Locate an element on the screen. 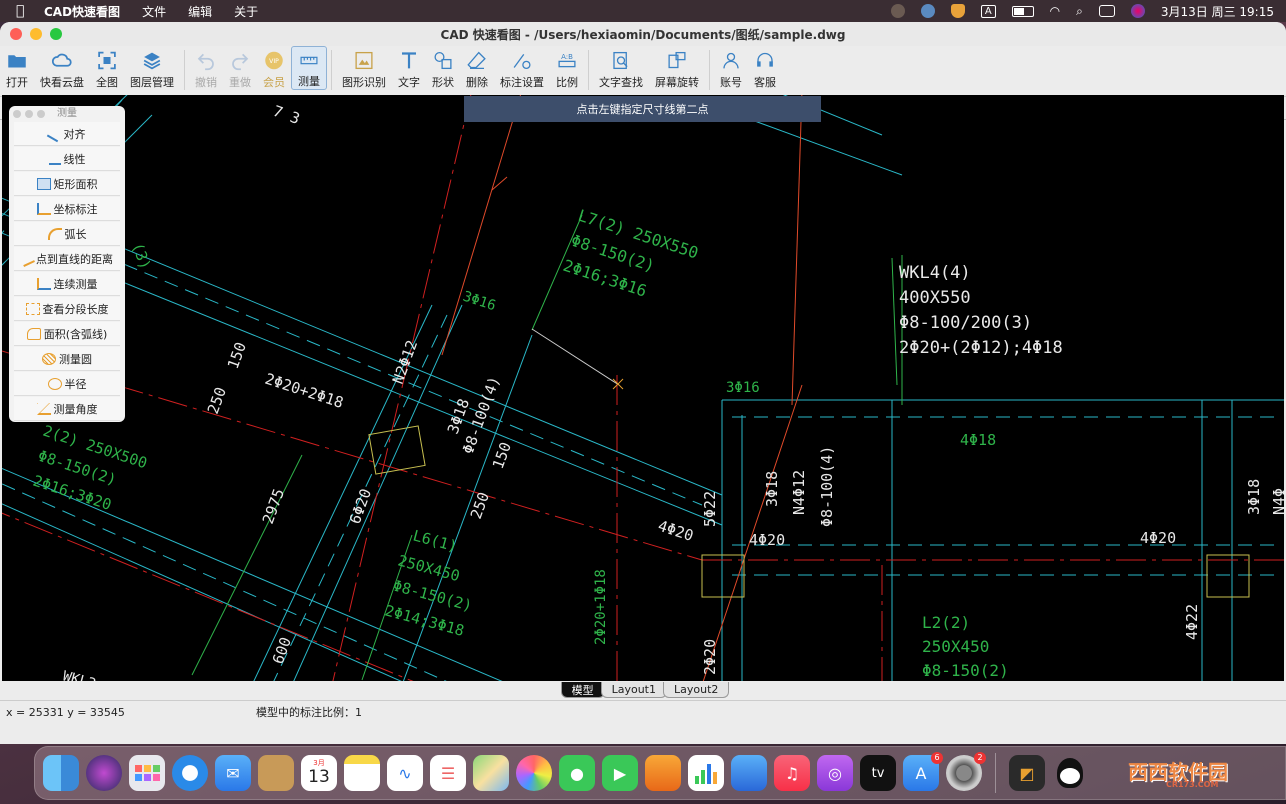 This screenshot has height=804, width=1286. fit-label: 全图 is located at coordinates (107, 82).